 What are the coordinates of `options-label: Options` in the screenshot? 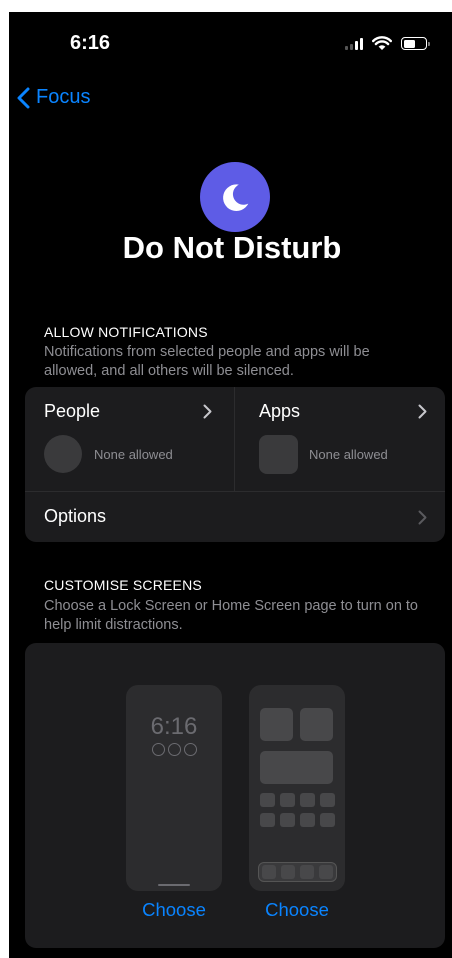 It's located at (75, 516).